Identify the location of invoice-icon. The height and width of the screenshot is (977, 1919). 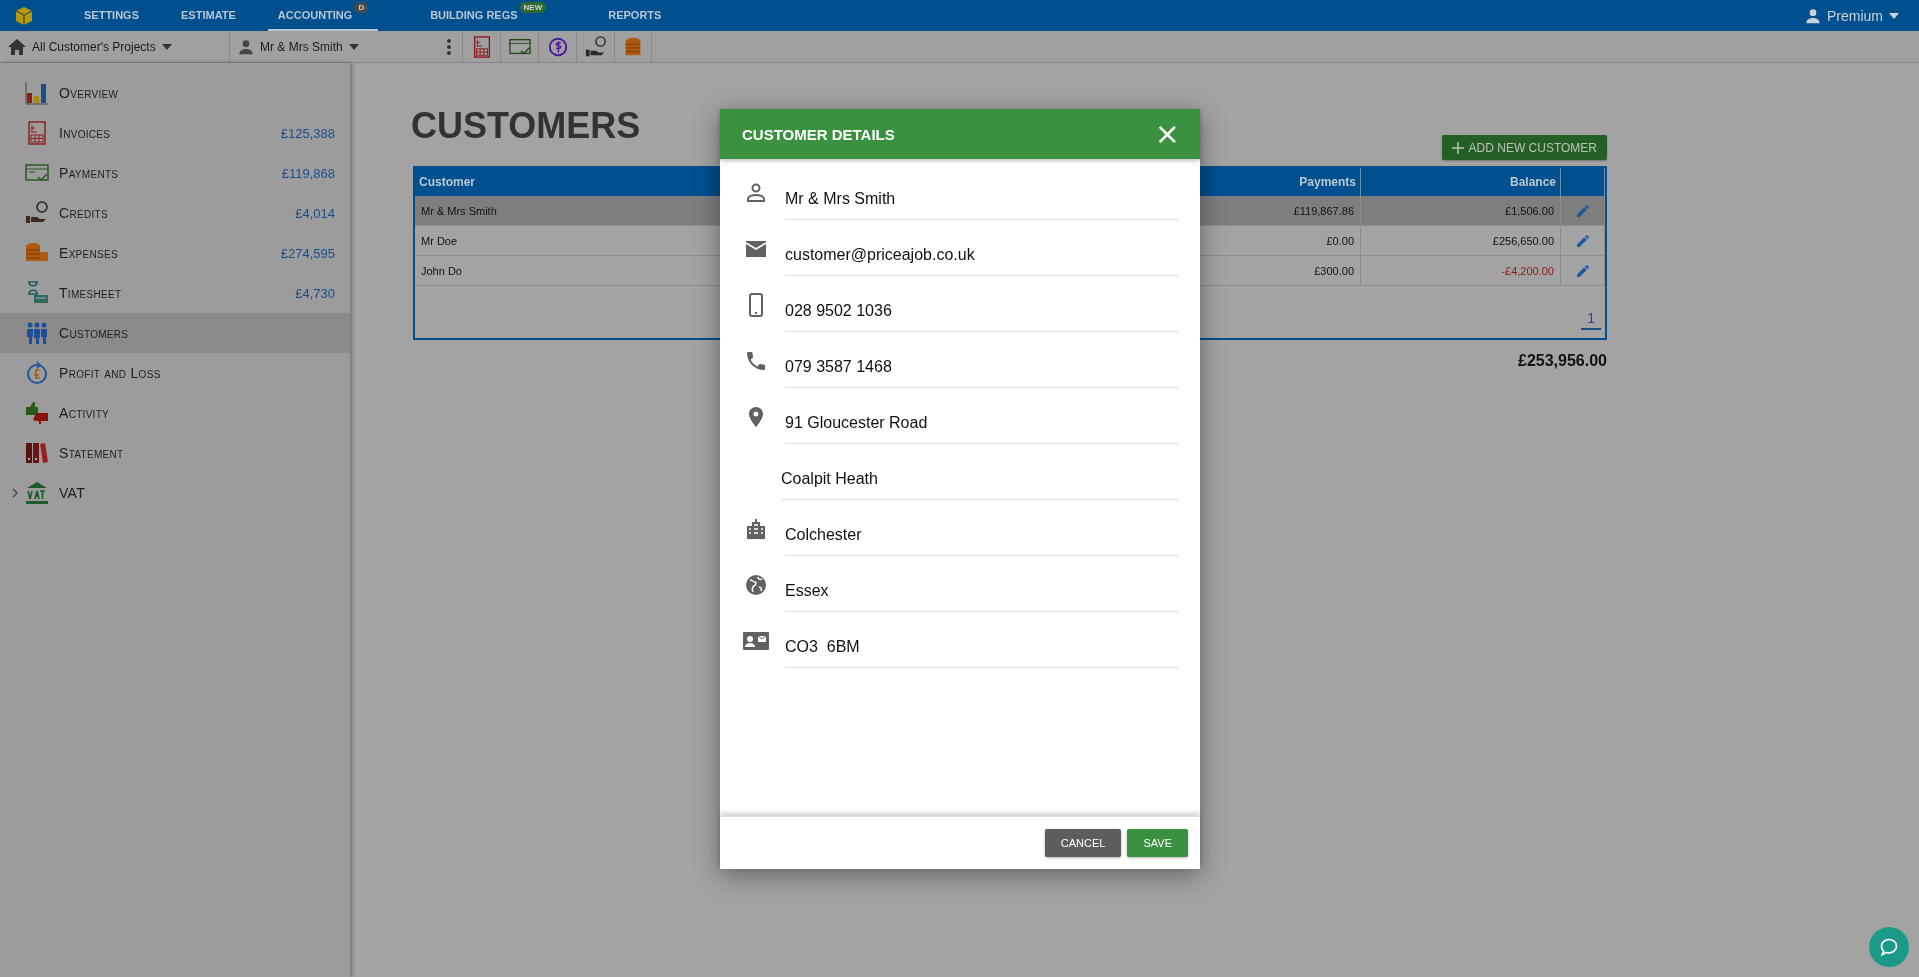
(37, 133).